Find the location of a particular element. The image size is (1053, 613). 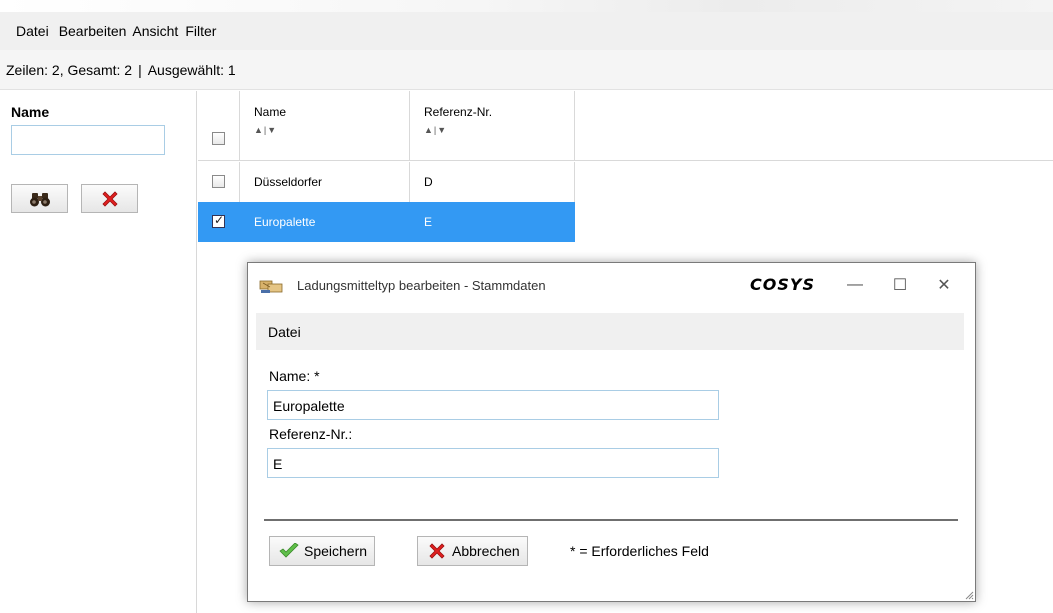

save-button: Speichern is located at coordinates (322, 551).